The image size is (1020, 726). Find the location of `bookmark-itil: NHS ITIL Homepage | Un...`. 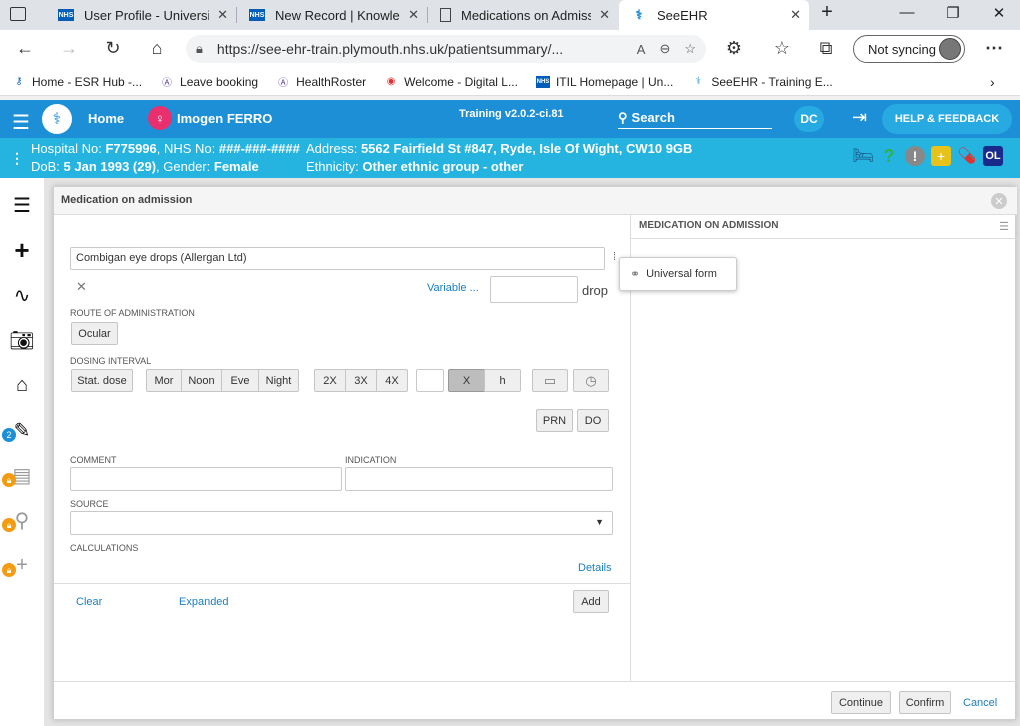

bookmark-itil: NHS ITIL Homepage | Un... is located at coordinates (604, 82).